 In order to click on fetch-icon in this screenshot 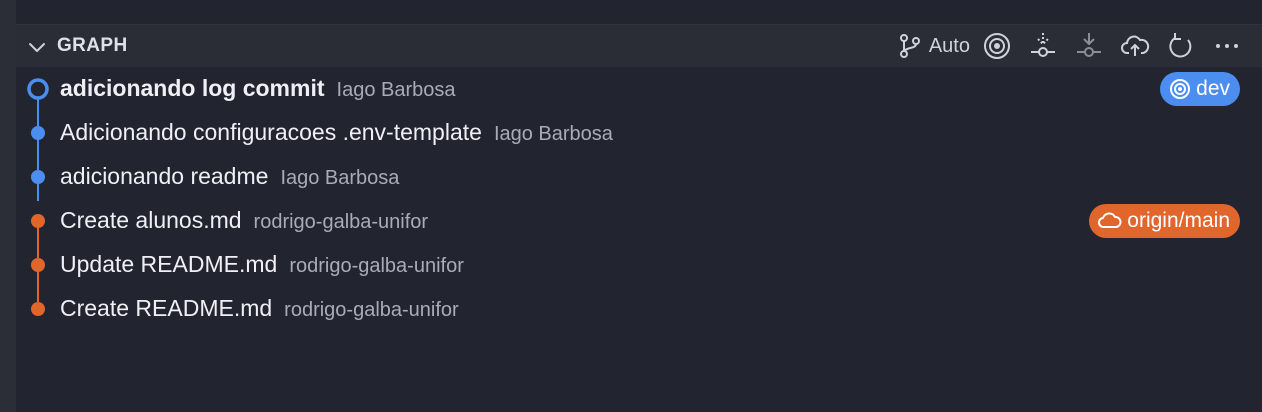, I will do `click(1043, 45)`.